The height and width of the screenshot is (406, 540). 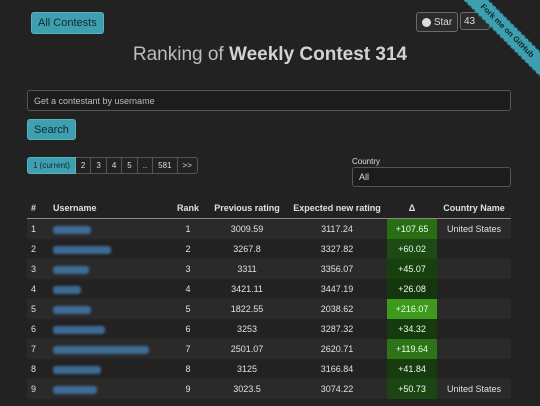 I want to click on table-row: 3 3 3311 3356.07 +45.07, so click(x=269, y=269).